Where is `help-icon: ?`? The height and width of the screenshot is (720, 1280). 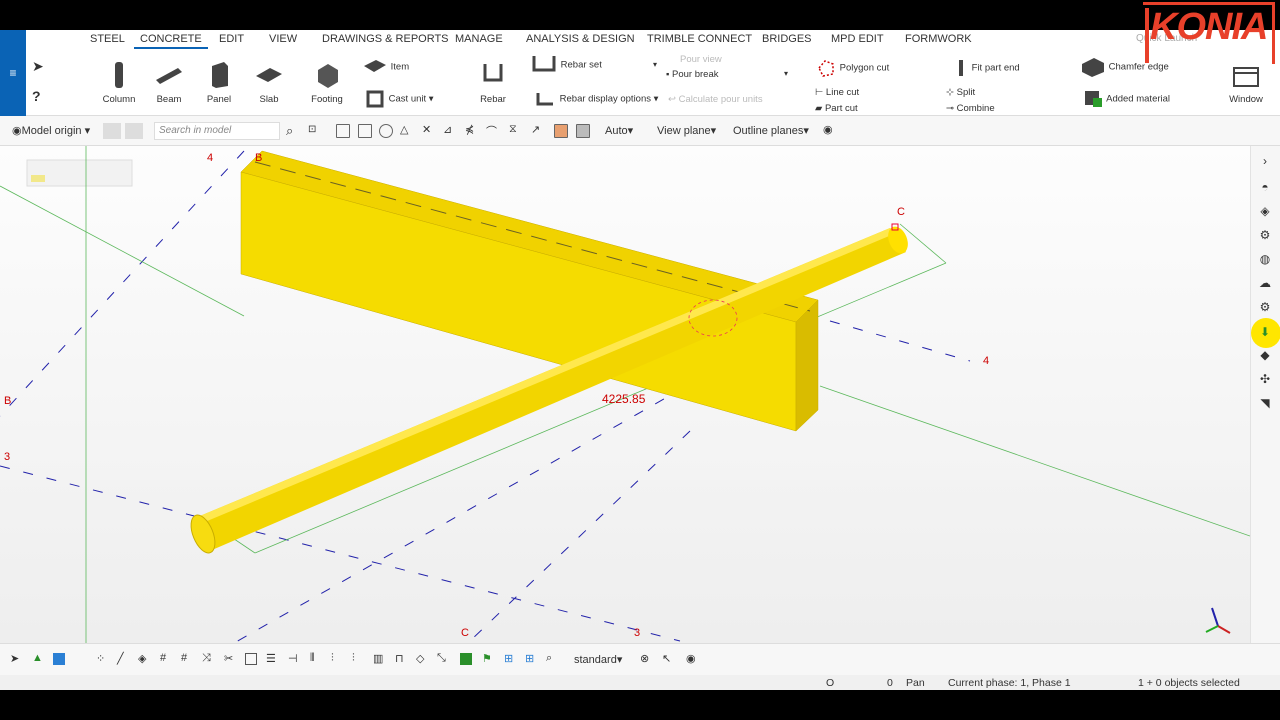
help-icon: ? is located at coordinates (36, 96).